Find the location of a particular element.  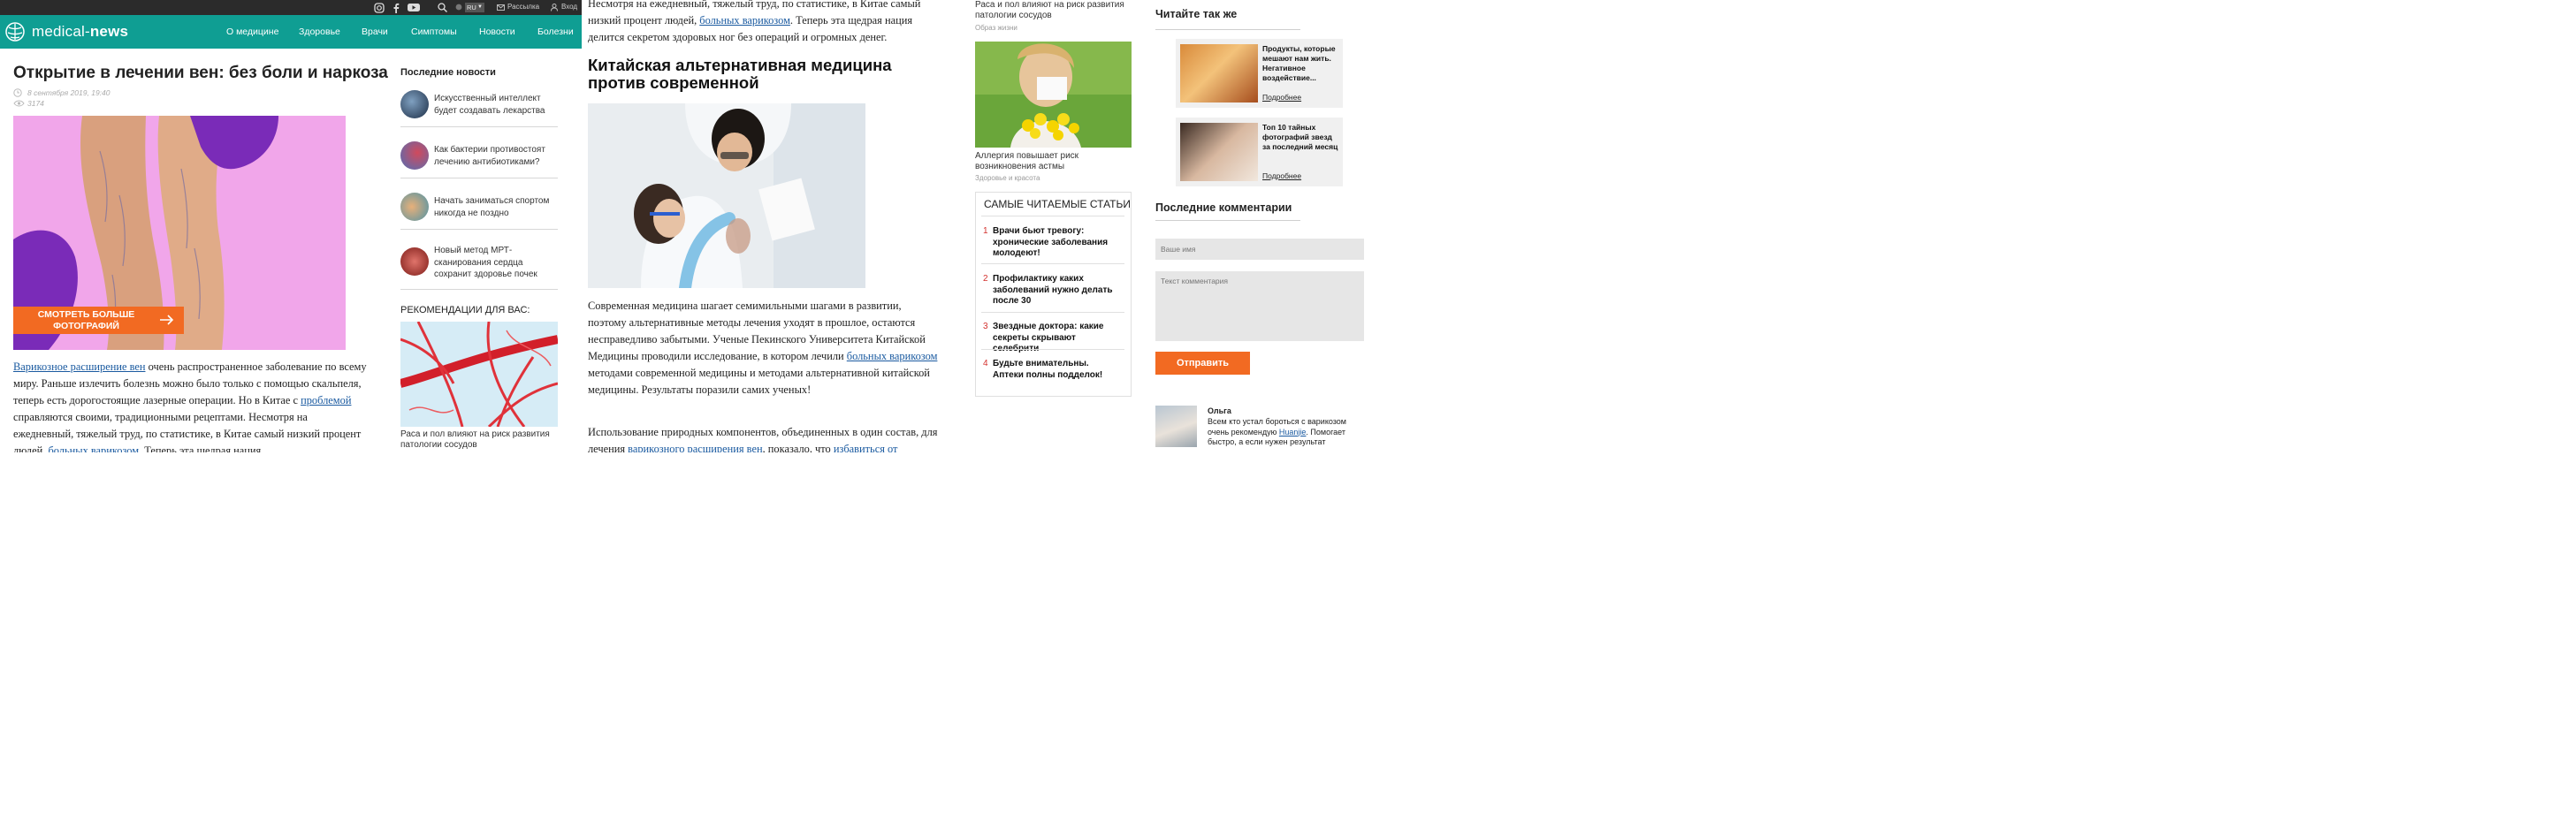

varicose-link: Варикозное расширение вен is located at coordinates (79, 367).